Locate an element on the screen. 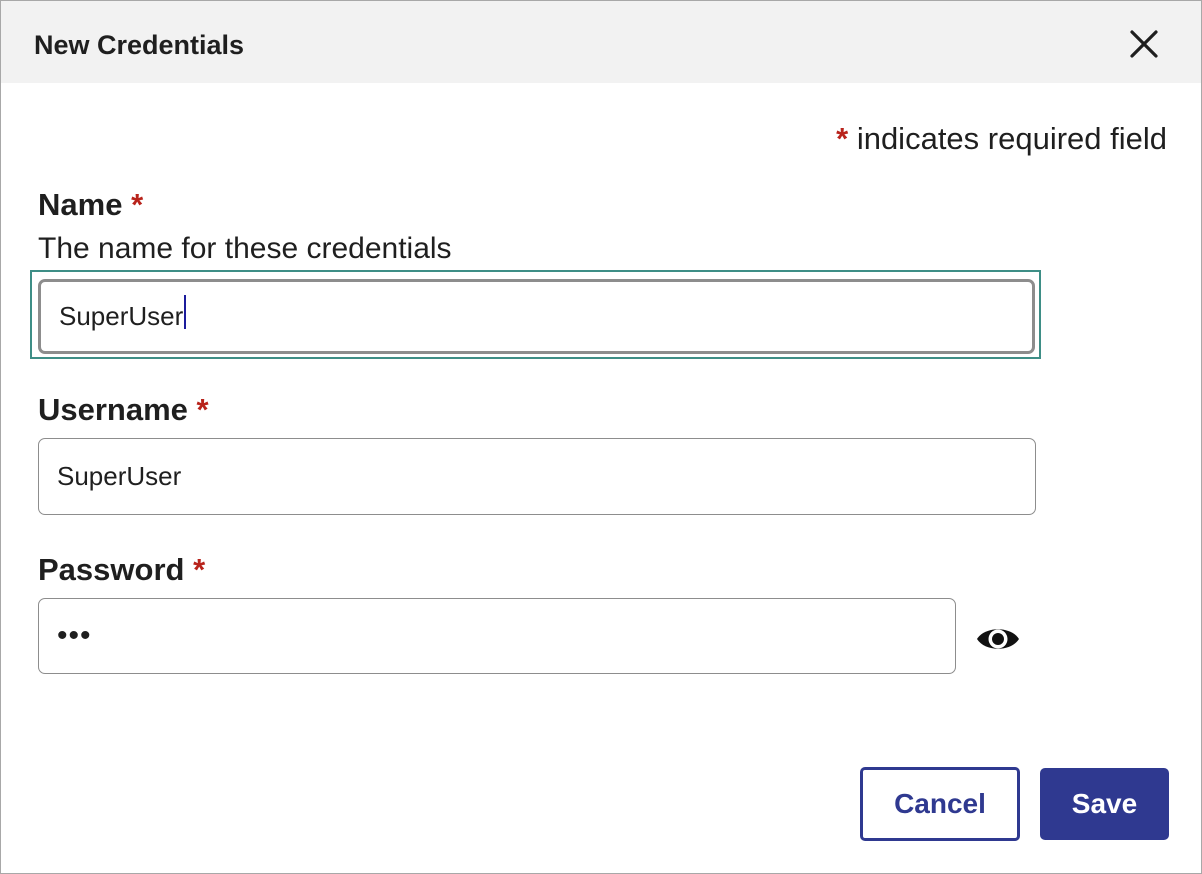 The image size is (1202, 874). username-label: Username * is located at coordinates (123, 410).